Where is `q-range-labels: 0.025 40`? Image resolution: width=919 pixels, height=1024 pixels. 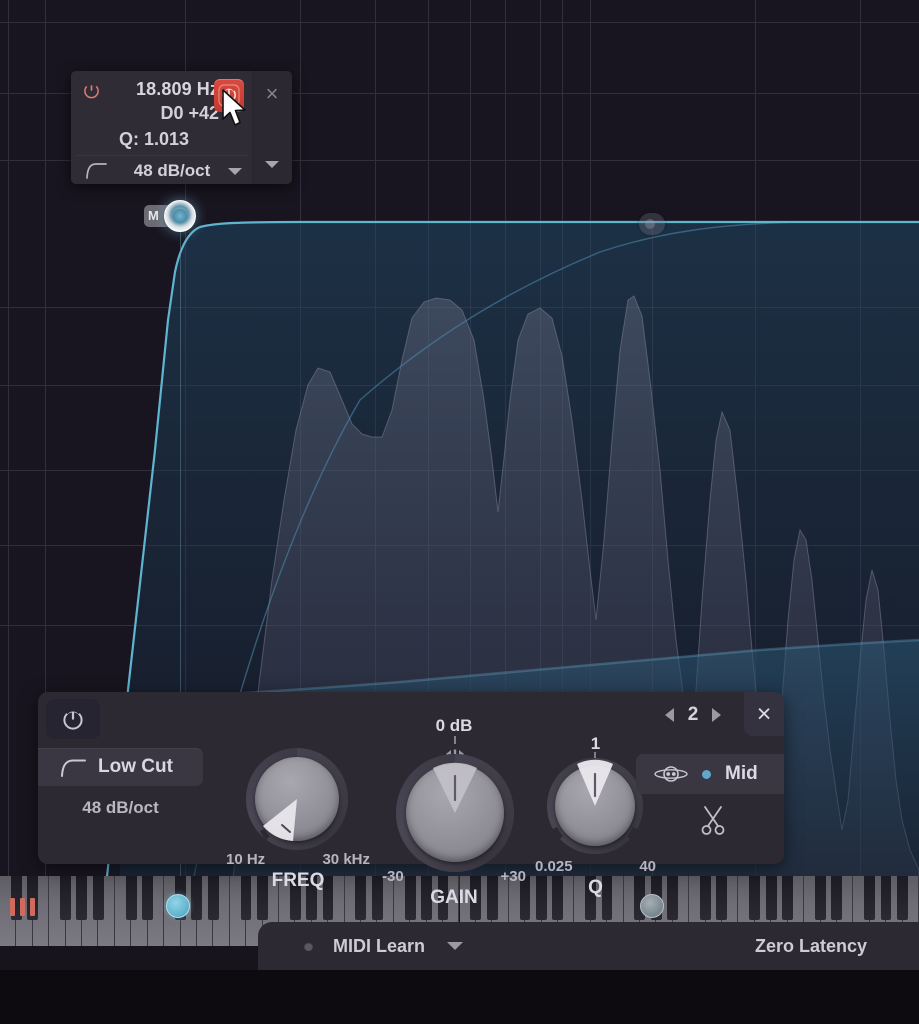
q-range-labels: 0.025 40 is located at coordinates (595, 866).